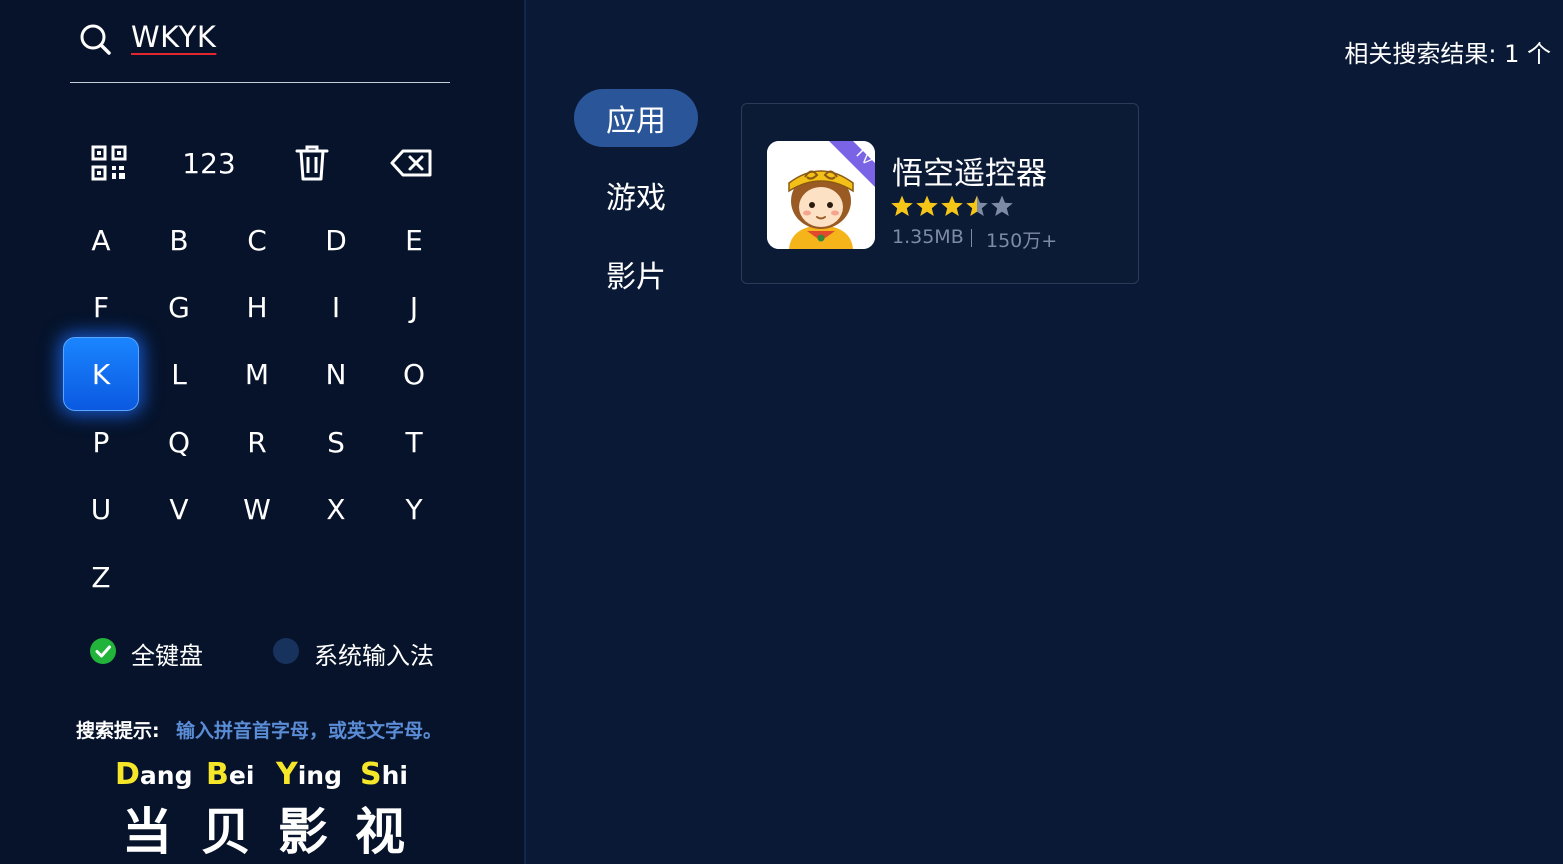  What do you see at coordinates (1022, 241) in the screenshot?
I see `app-downloads: 150万+` at bounding box center [1022, 241].